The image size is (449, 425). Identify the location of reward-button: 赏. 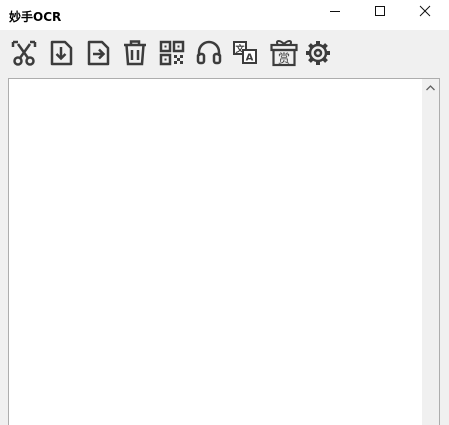
(284, 53).